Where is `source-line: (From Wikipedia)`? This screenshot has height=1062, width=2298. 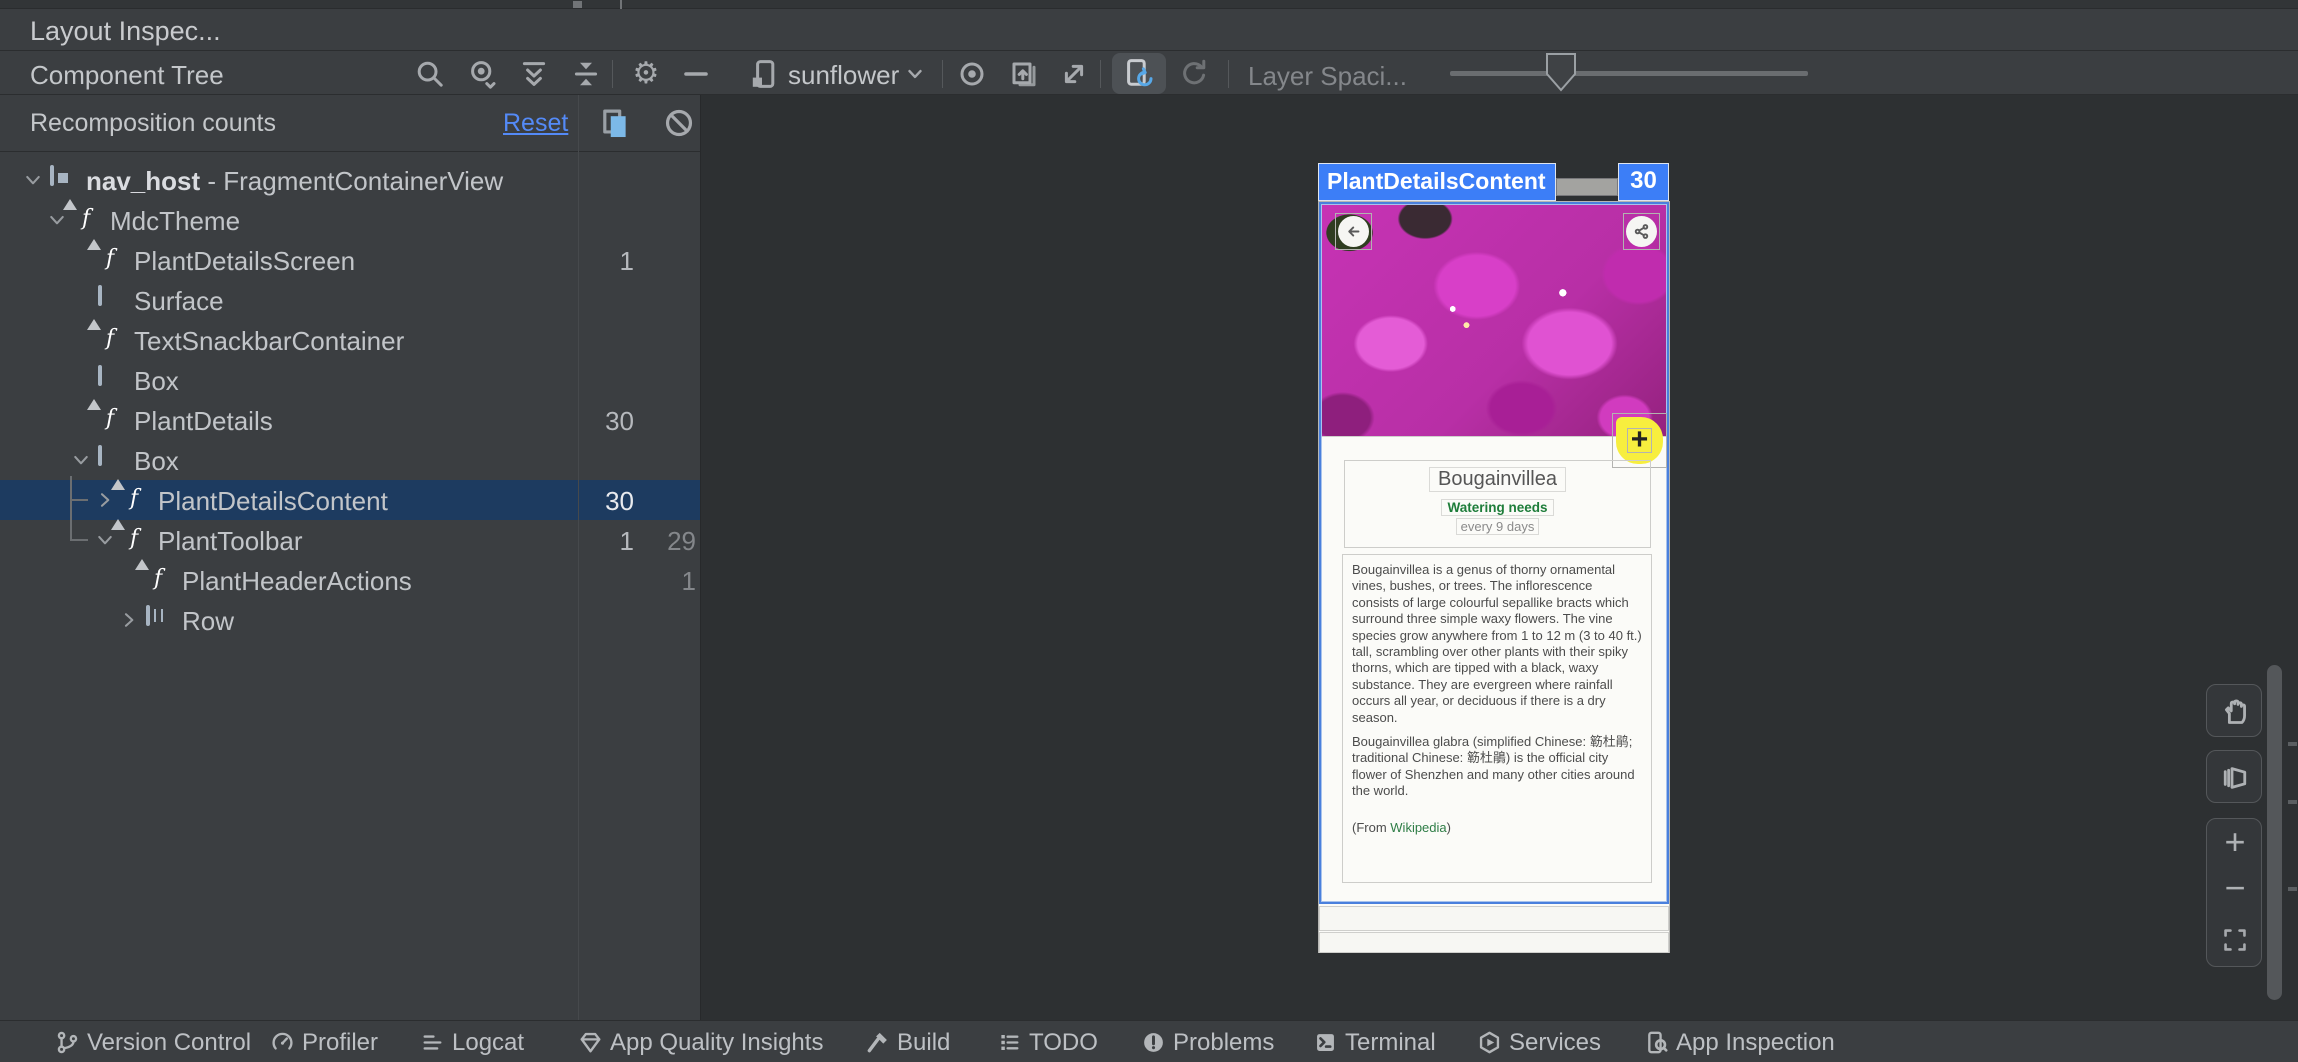 source-line: (From Wikipedia) is located at coordinates (1497, 827).